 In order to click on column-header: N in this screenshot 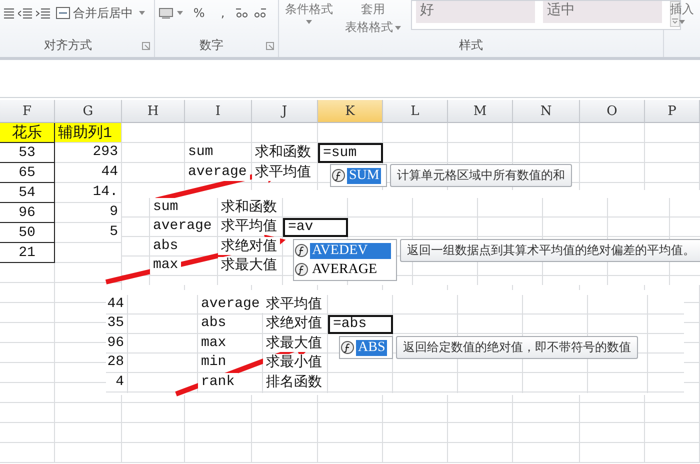, I will do `click(546, 111)`.